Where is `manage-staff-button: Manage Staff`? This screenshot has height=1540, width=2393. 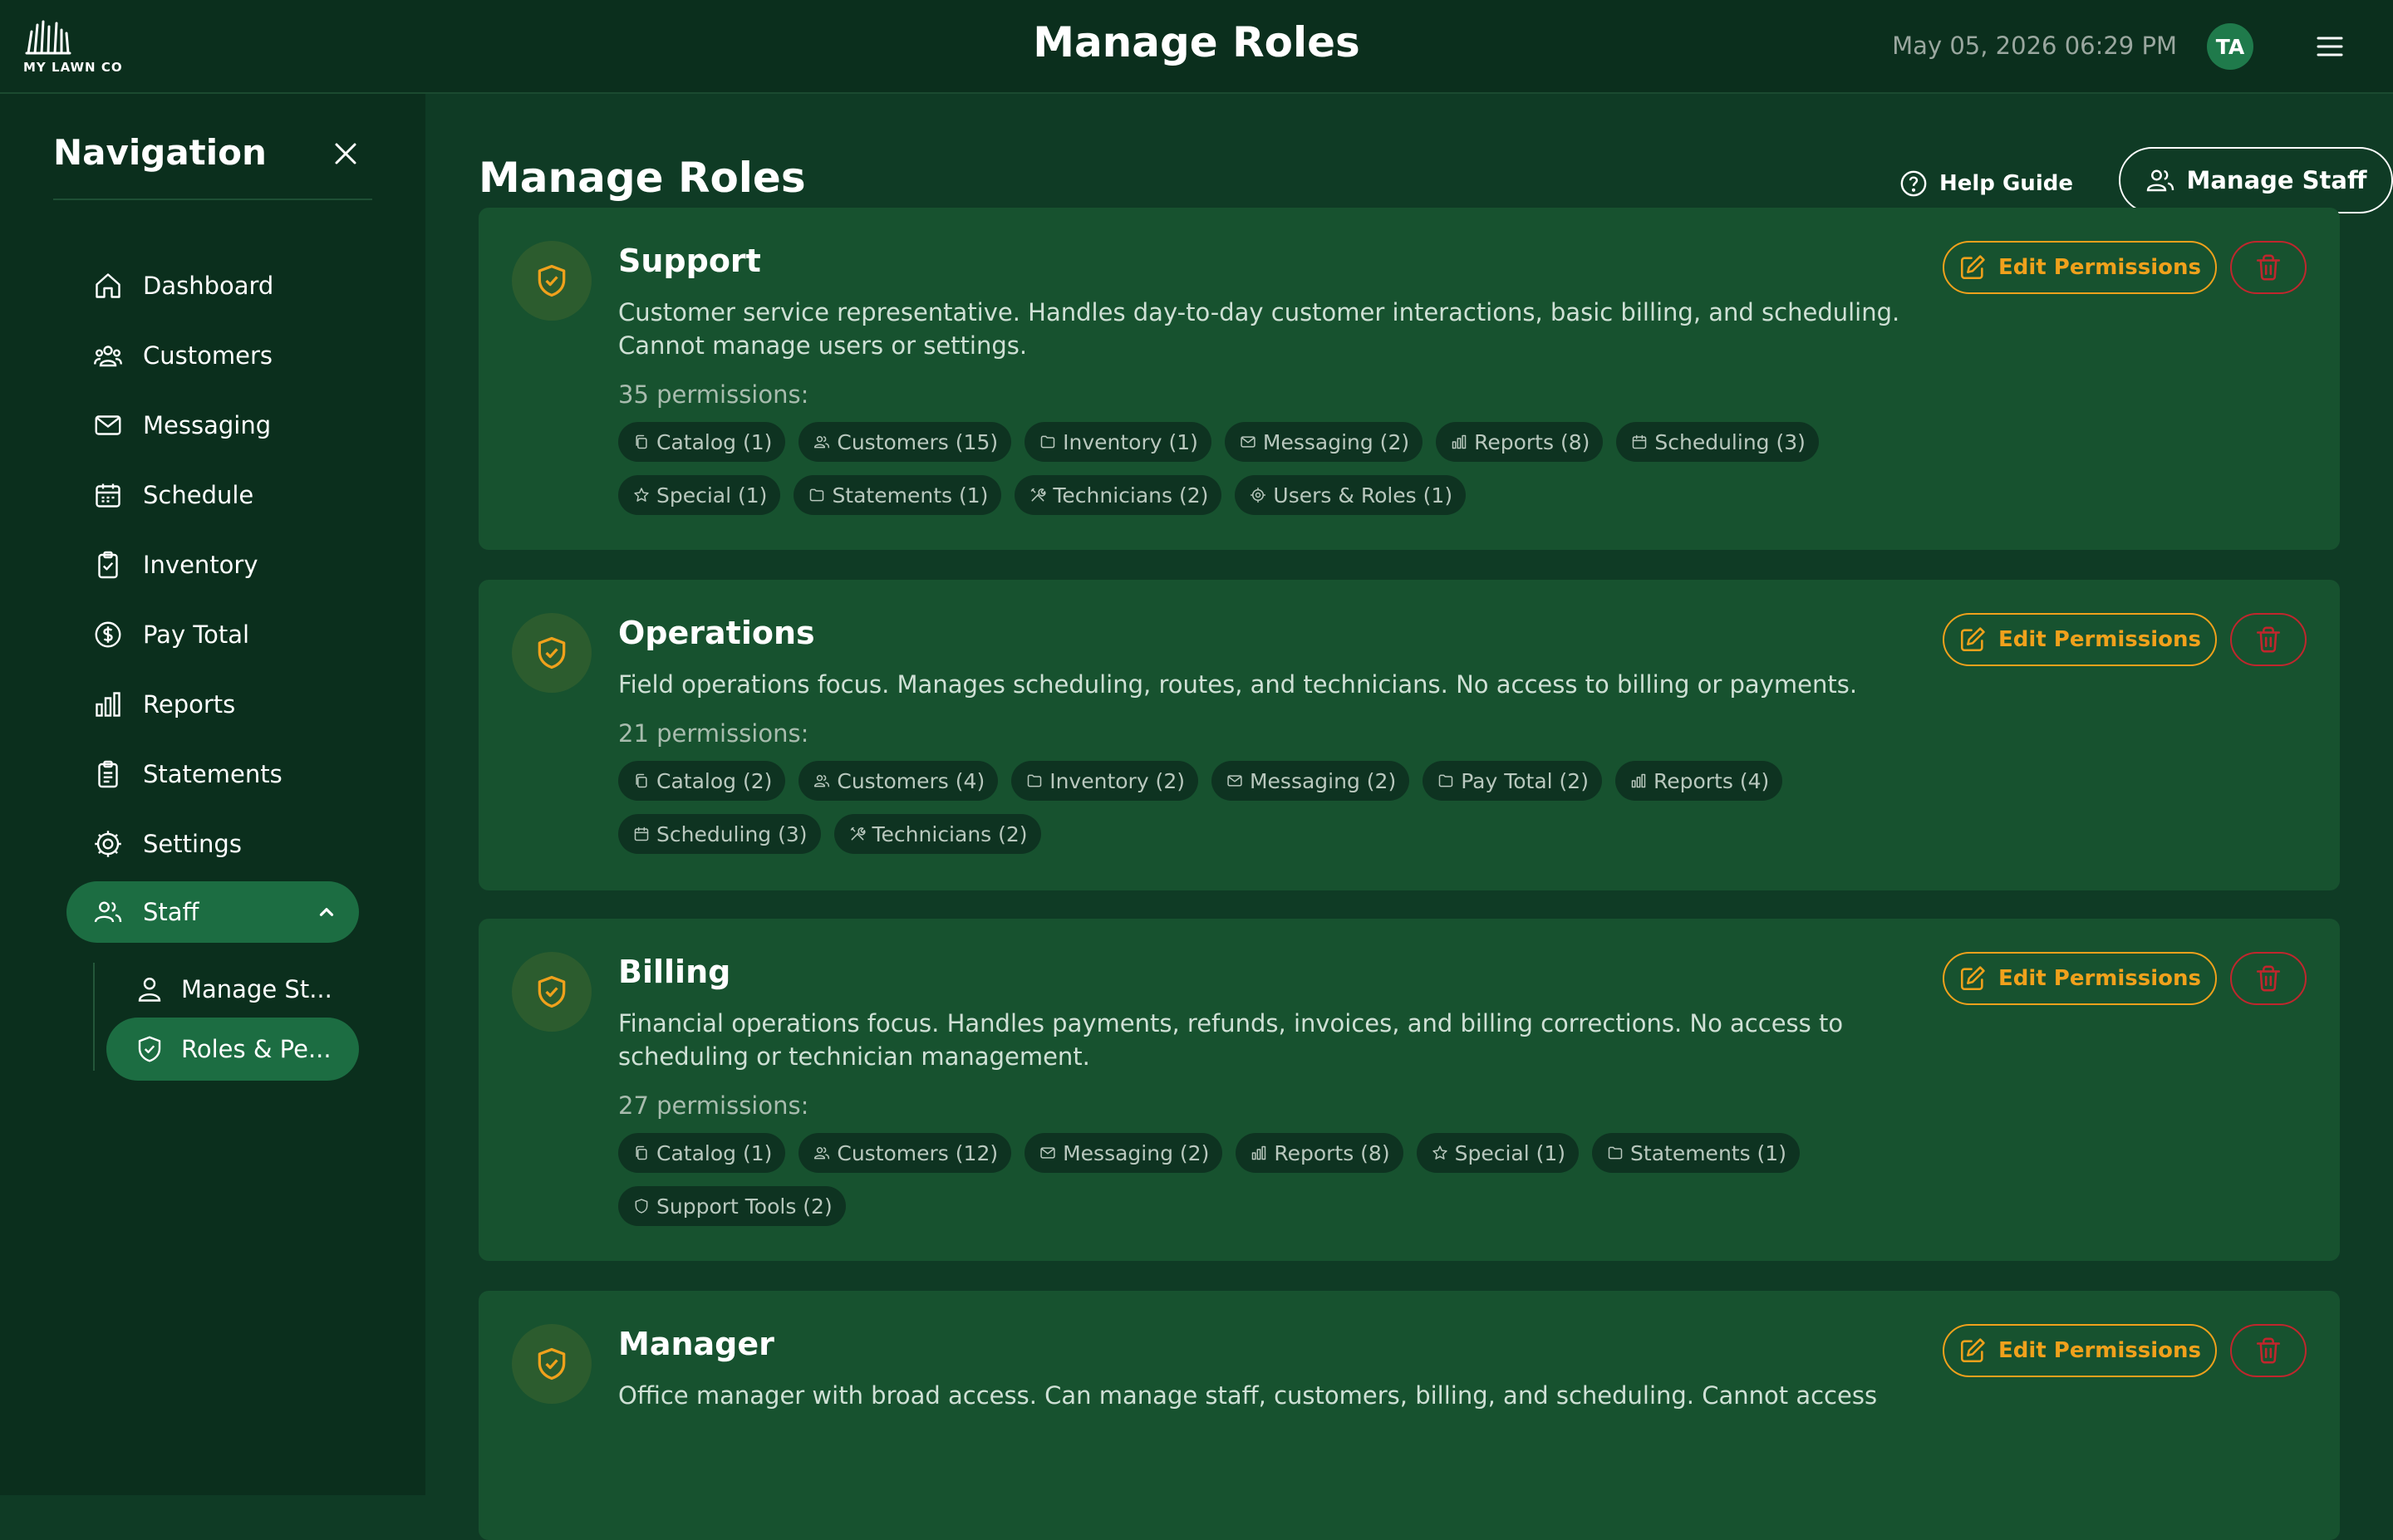 manage-staff-button: Manage Staff is located at coordinates (2256, 180).